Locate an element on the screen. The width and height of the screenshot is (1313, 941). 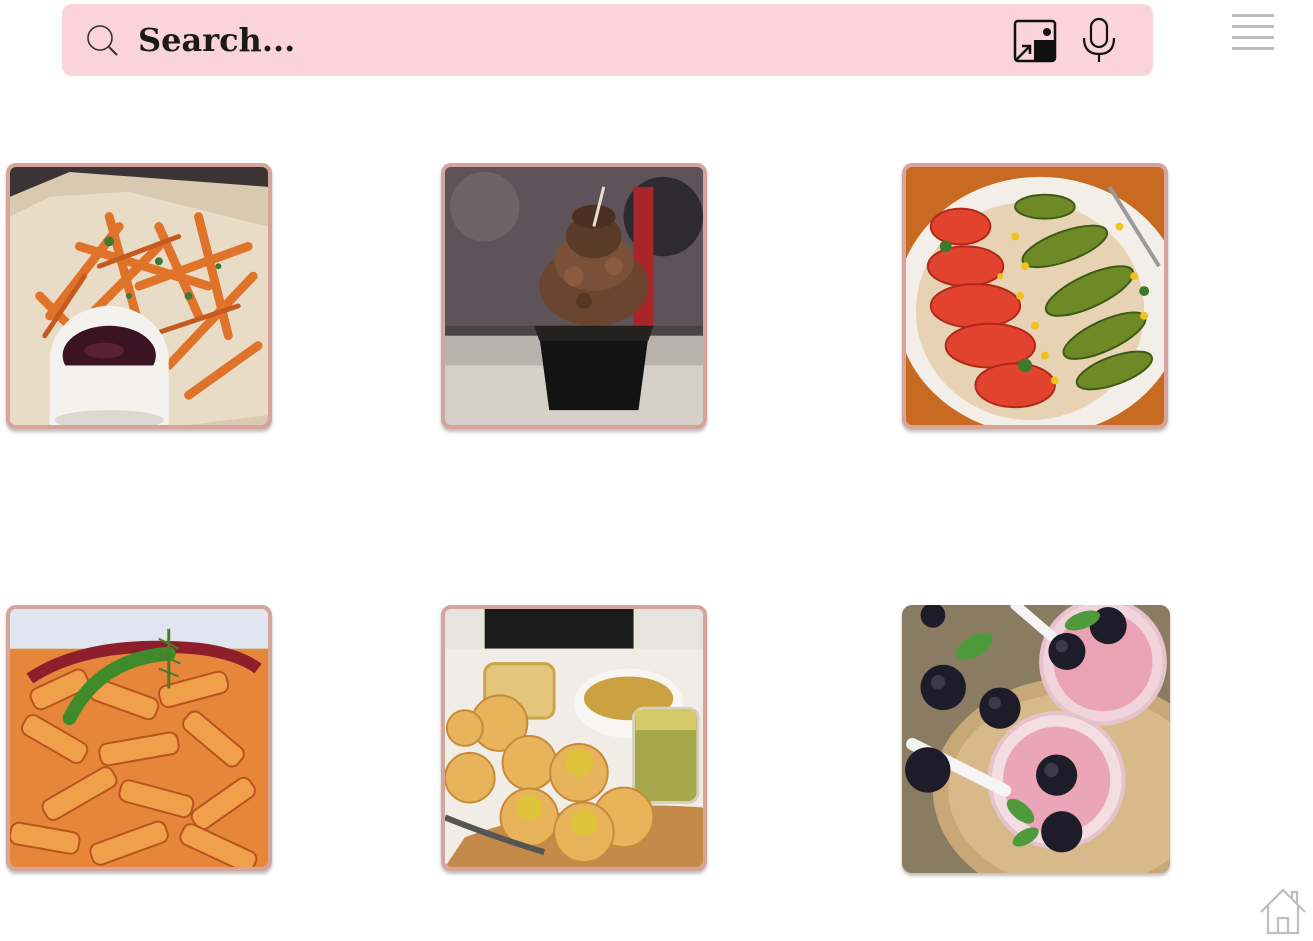
search-input is located at coordinates (568, 40).